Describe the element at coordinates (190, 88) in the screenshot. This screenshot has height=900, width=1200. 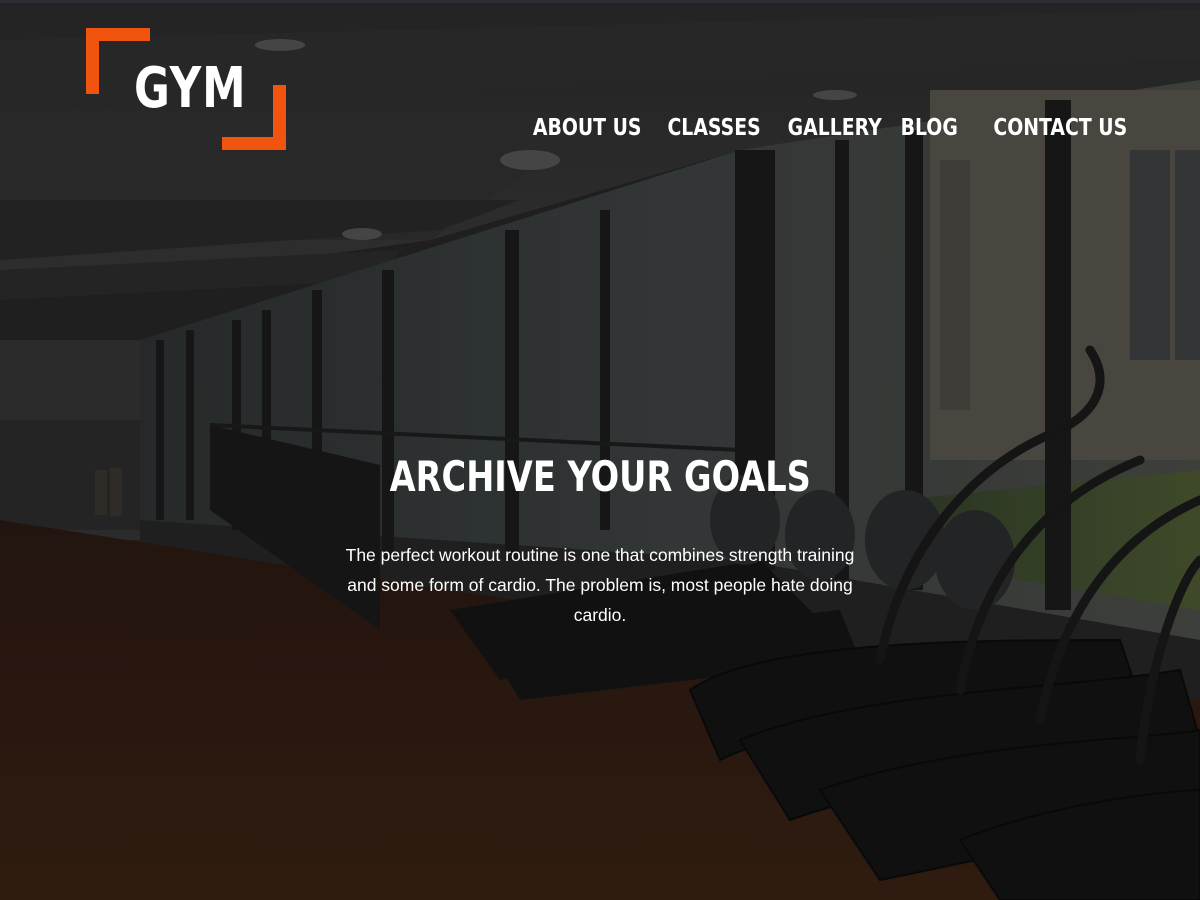
I see `logo-text: GYM` at that location.